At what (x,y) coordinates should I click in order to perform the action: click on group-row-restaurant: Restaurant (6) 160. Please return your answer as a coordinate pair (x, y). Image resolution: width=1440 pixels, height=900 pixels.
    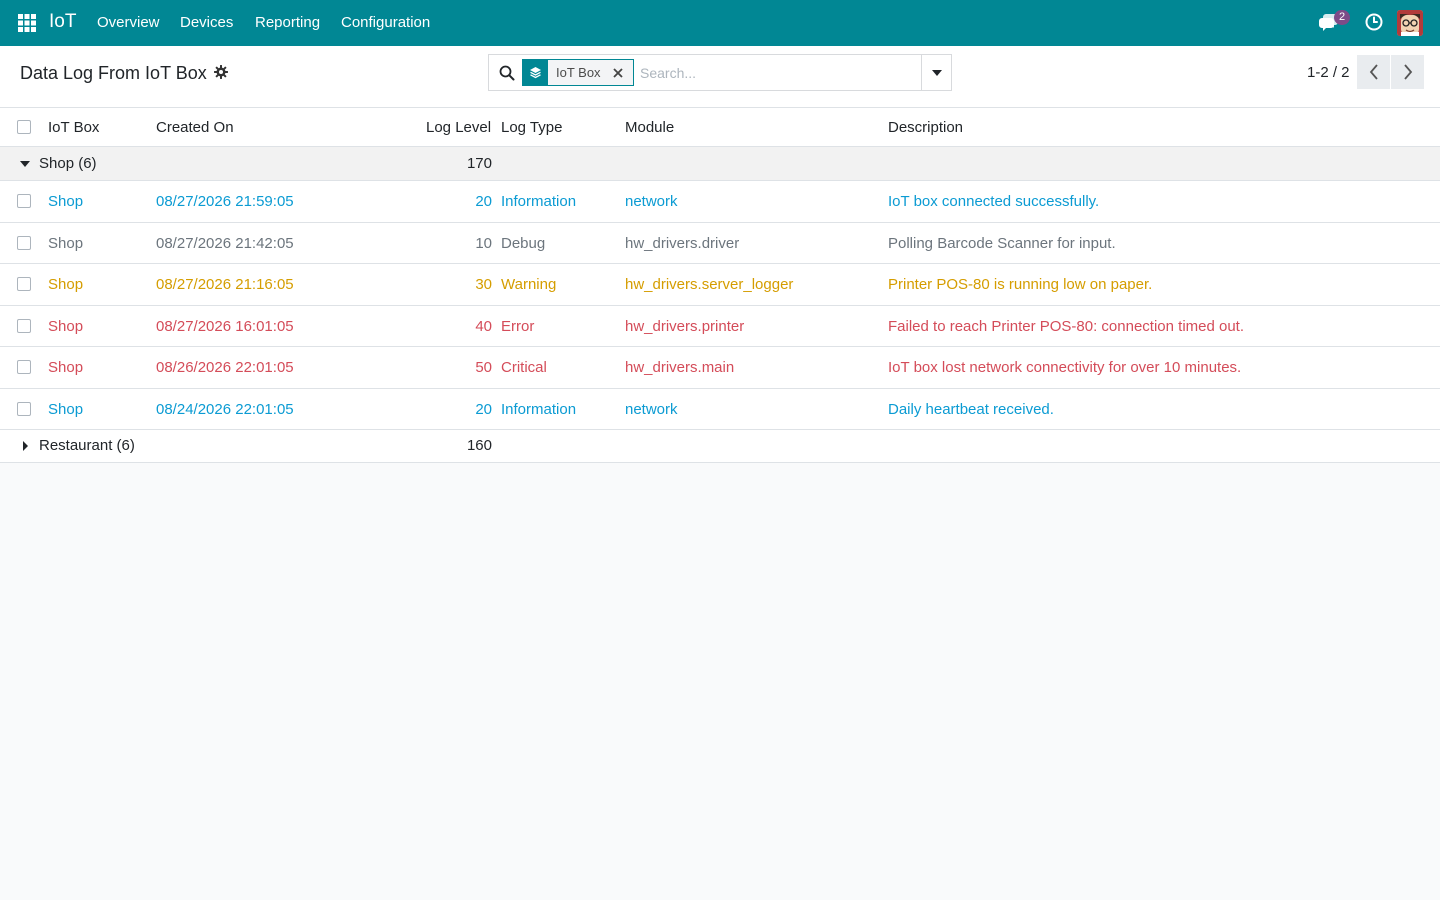
    Looking at the image, I should click on (720, 446).